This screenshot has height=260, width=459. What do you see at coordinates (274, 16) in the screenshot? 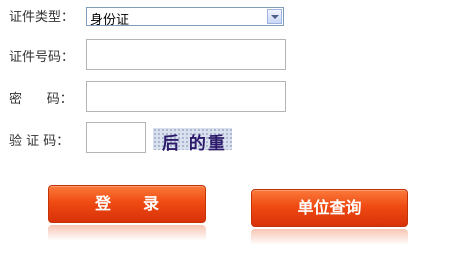
I see `chevron-down-icon` at bounding box center [274, 16].